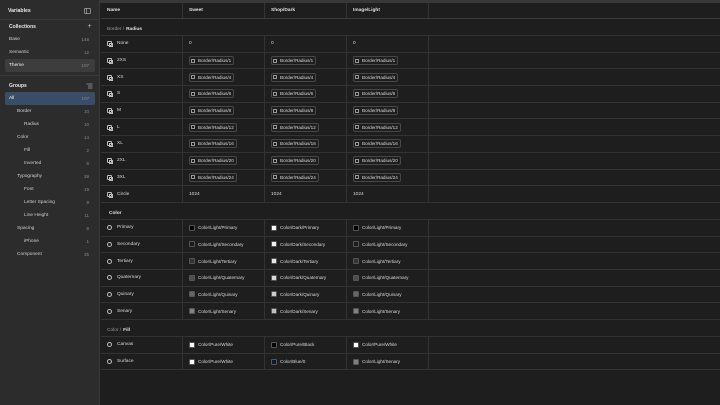  Describe the element at coordinates (50, 39) in the screenshot. I see `collection-item: Base 148` at that location.